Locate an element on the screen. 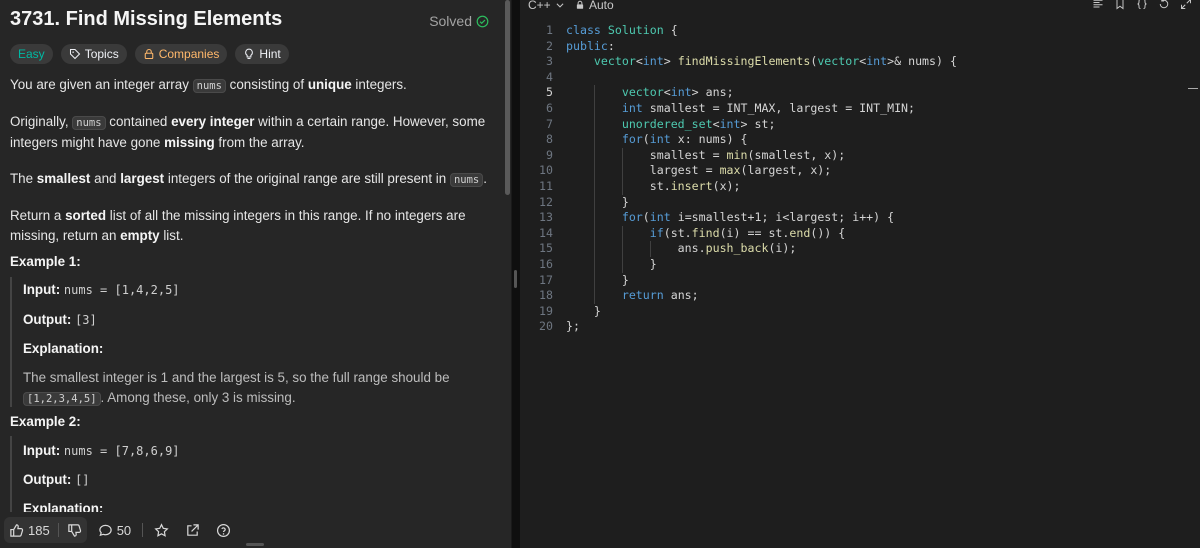 The width and height of the screenshot is (1200, 548). braces-icon is located at coordinates (1142, 5).